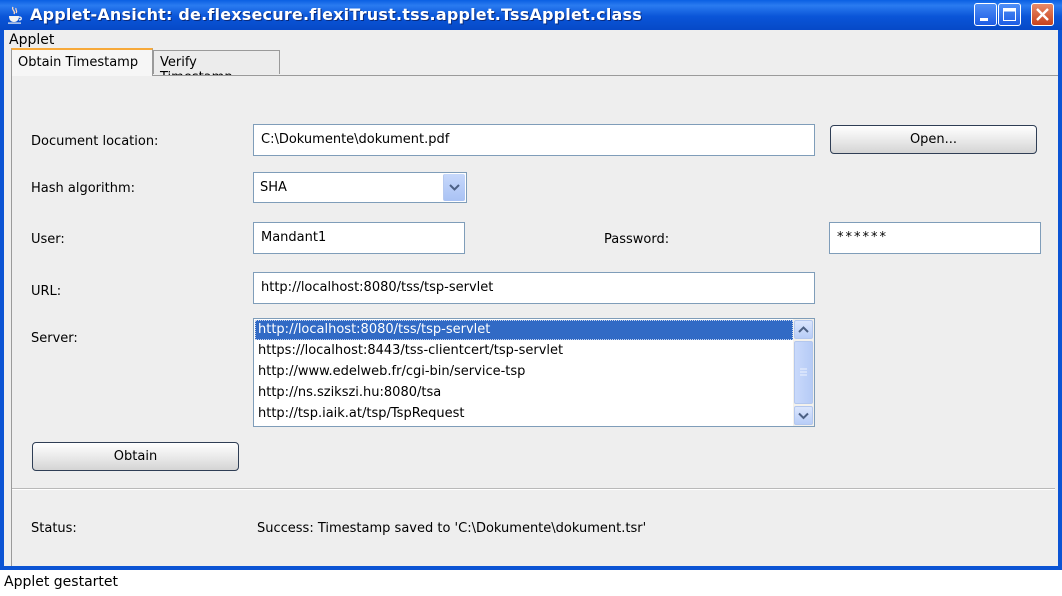 The height and width of the screenshot is (596, 1062). What do you see at coordinates (135, 456) in the screenshot?
I see `obtain-button: Obtain` at bounding box center [135, 456].